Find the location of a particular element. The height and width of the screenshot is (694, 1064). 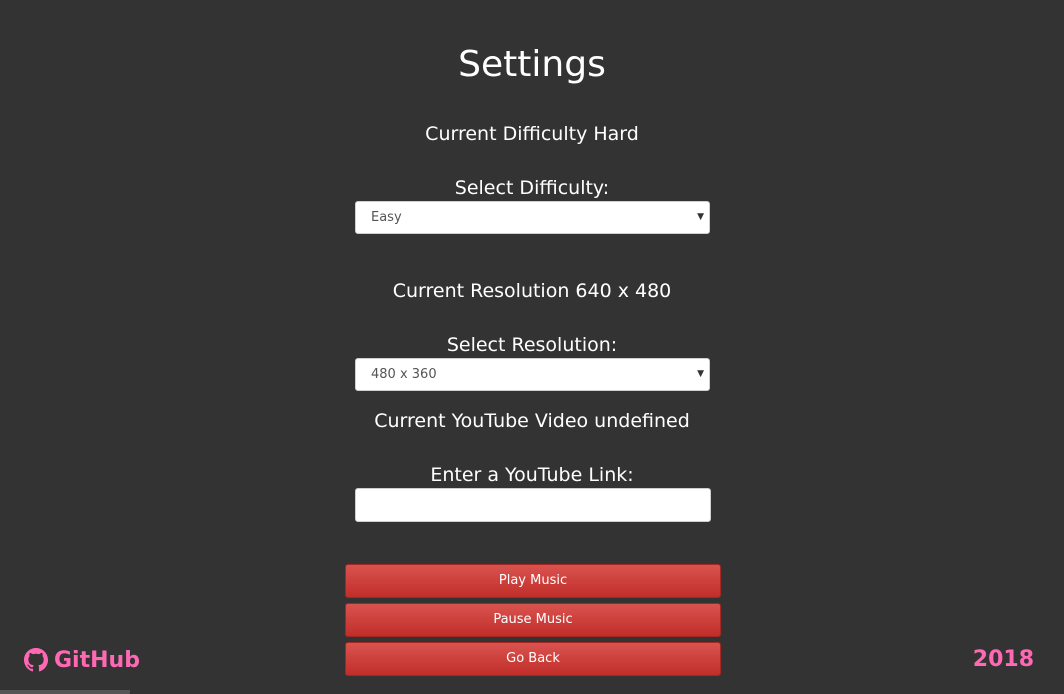

page-title: Settings is located at coordinates (532, 64).